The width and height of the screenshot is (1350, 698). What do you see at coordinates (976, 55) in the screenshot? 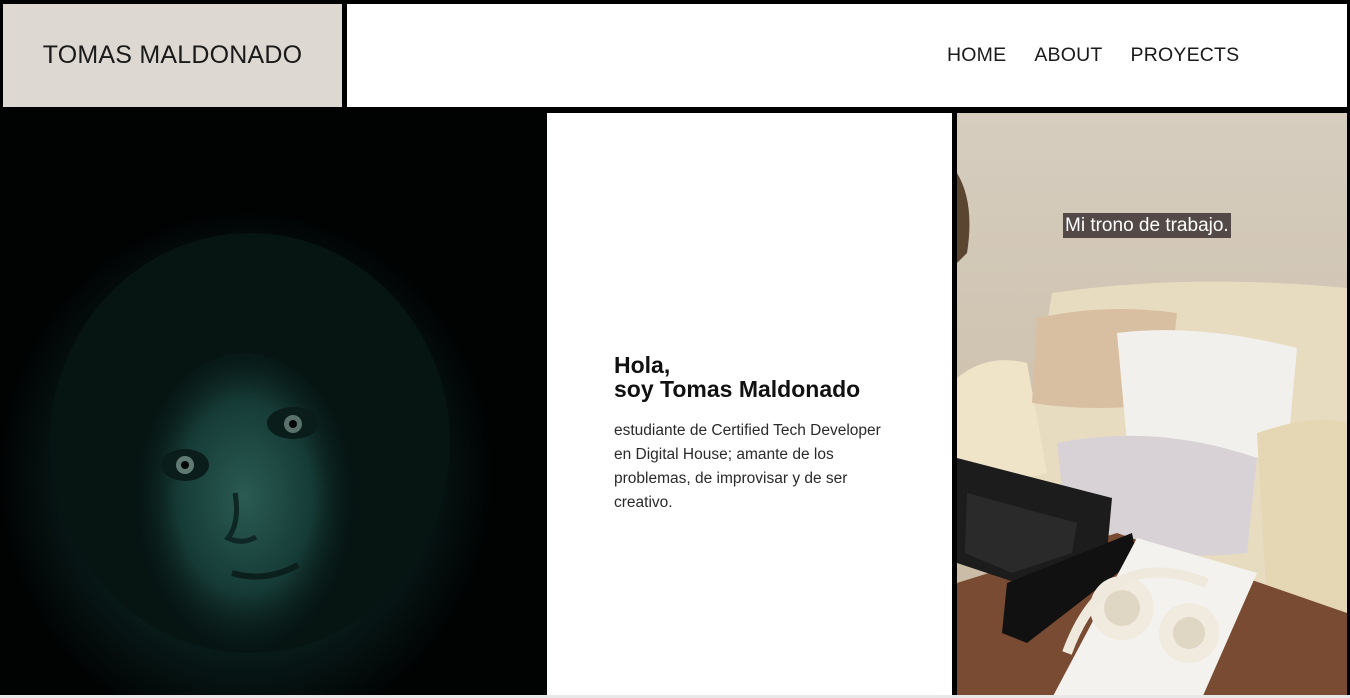
I see `nav-link-home: HOME` at bounding box center [976, 55].